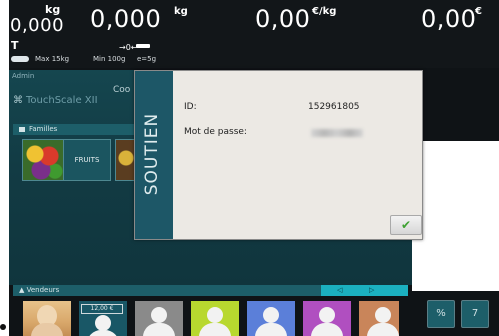 The image size is (499, 336). Describe the element at coordinates (478, 11) in the screenshot. I see `total-price-unit: €` at that location.